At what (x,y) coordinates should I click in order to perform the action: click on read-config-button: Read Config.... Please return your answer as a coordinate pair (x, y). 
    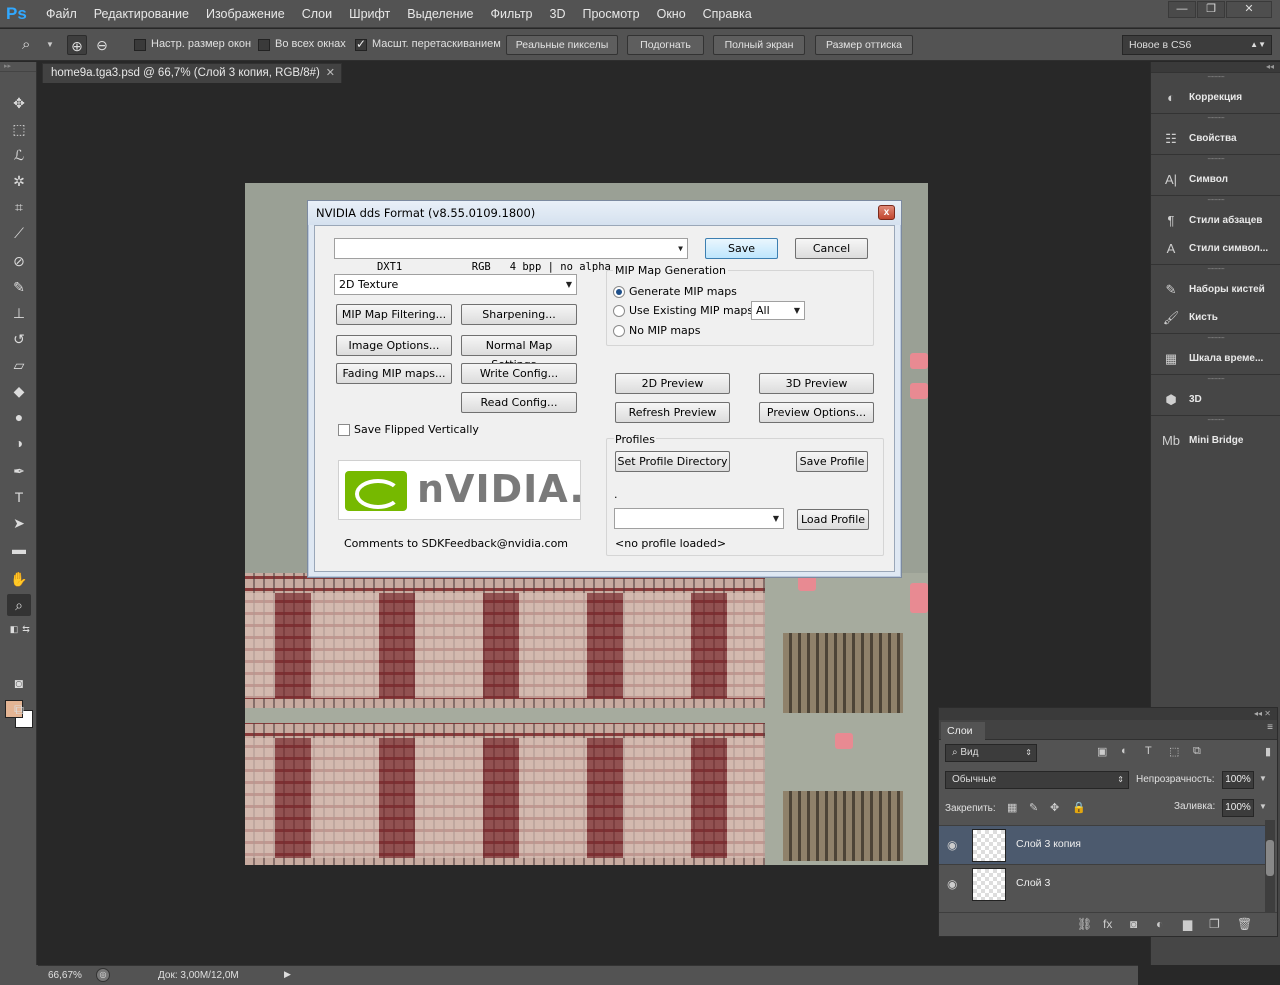
    Looking at the image, I should click on (519, 402).